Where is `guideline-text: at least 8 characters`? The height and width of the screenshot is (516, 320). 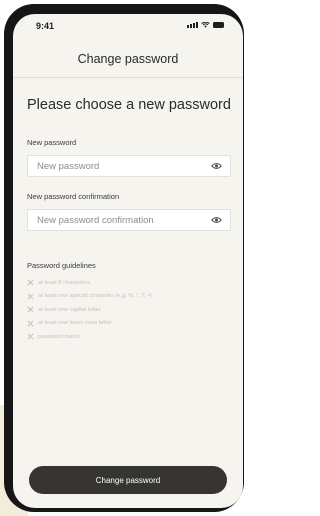
guideline-text: at least 8 characters is located at coordinates (64, 282).